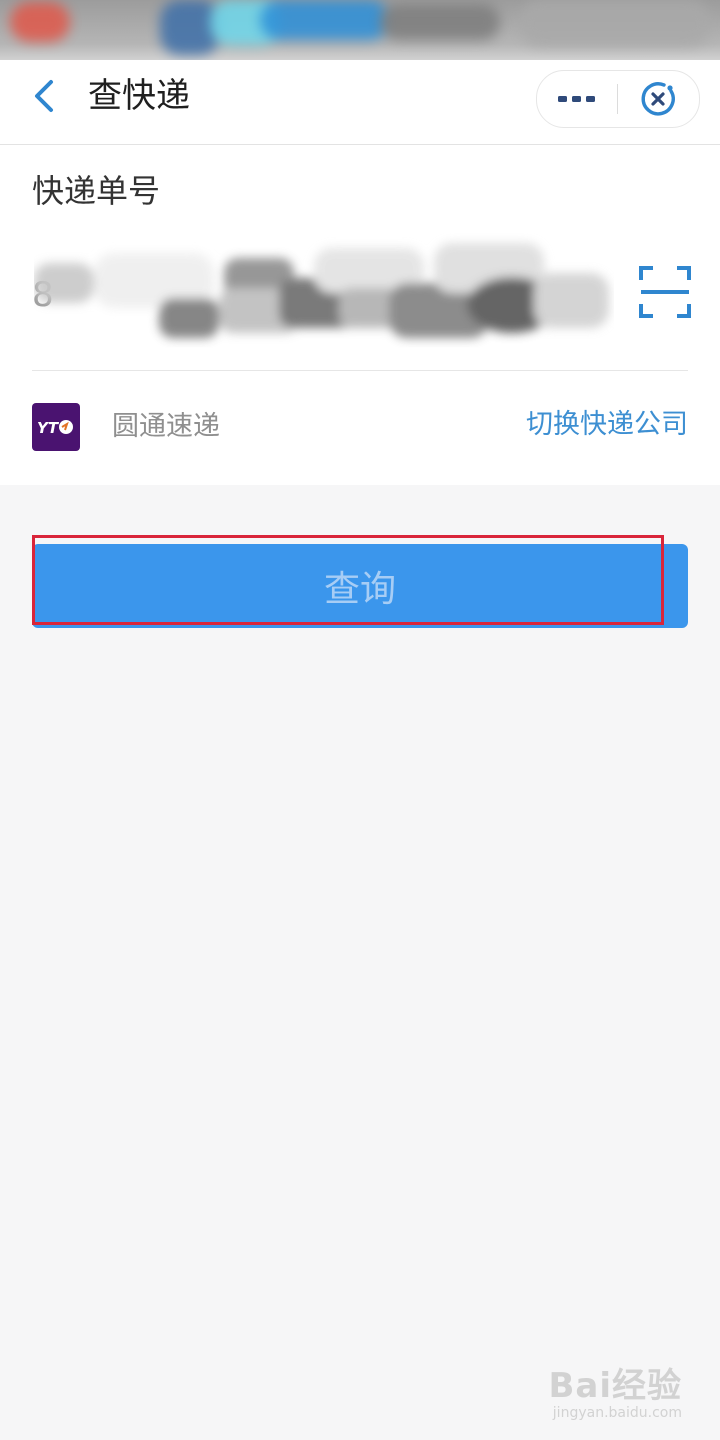 The width and height of the screenshot is (720, 1440). What do you see at coordinates (166, 426) in the screenshot?
I see `courier-company-name: 圆通速递` at bounding box center [166, 426].